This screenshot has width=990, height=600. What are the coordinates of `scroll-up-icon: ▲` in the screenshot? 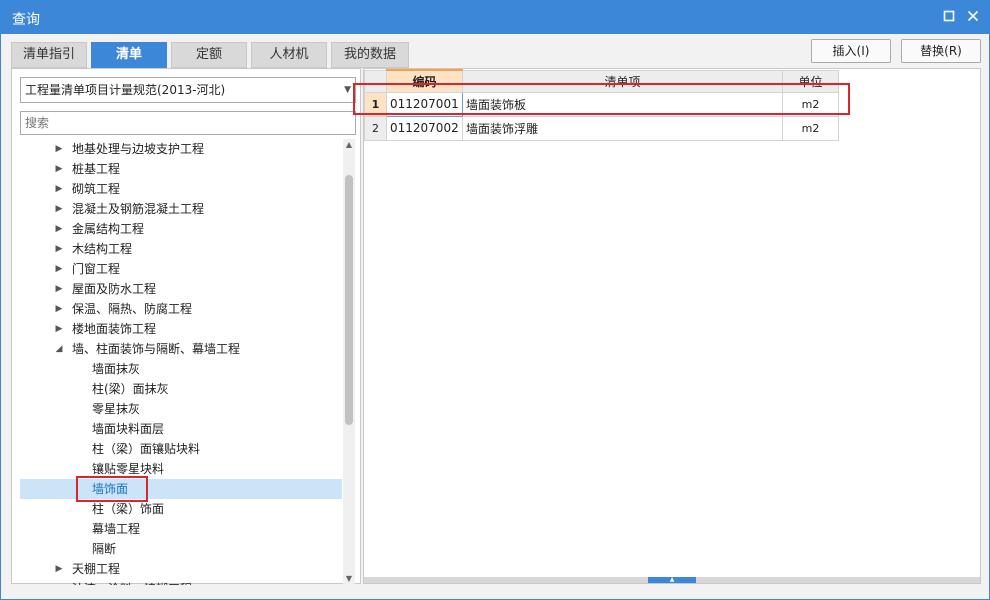 It's located at (349, 145).